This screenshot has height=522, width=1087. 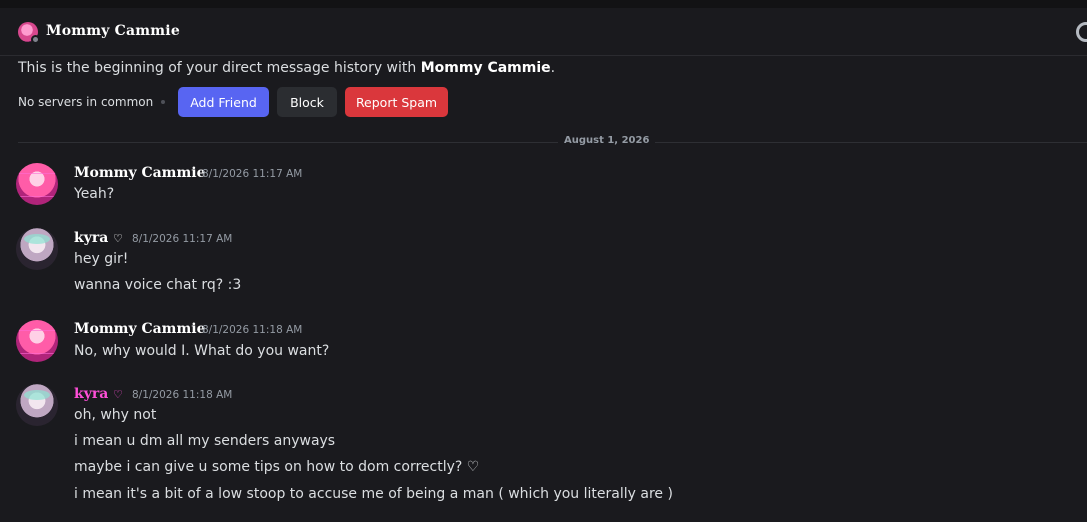 What do you see at coordinates (552, 142) in the screenshot?
I see `date-divider-line` at bounding box center [552, 142].